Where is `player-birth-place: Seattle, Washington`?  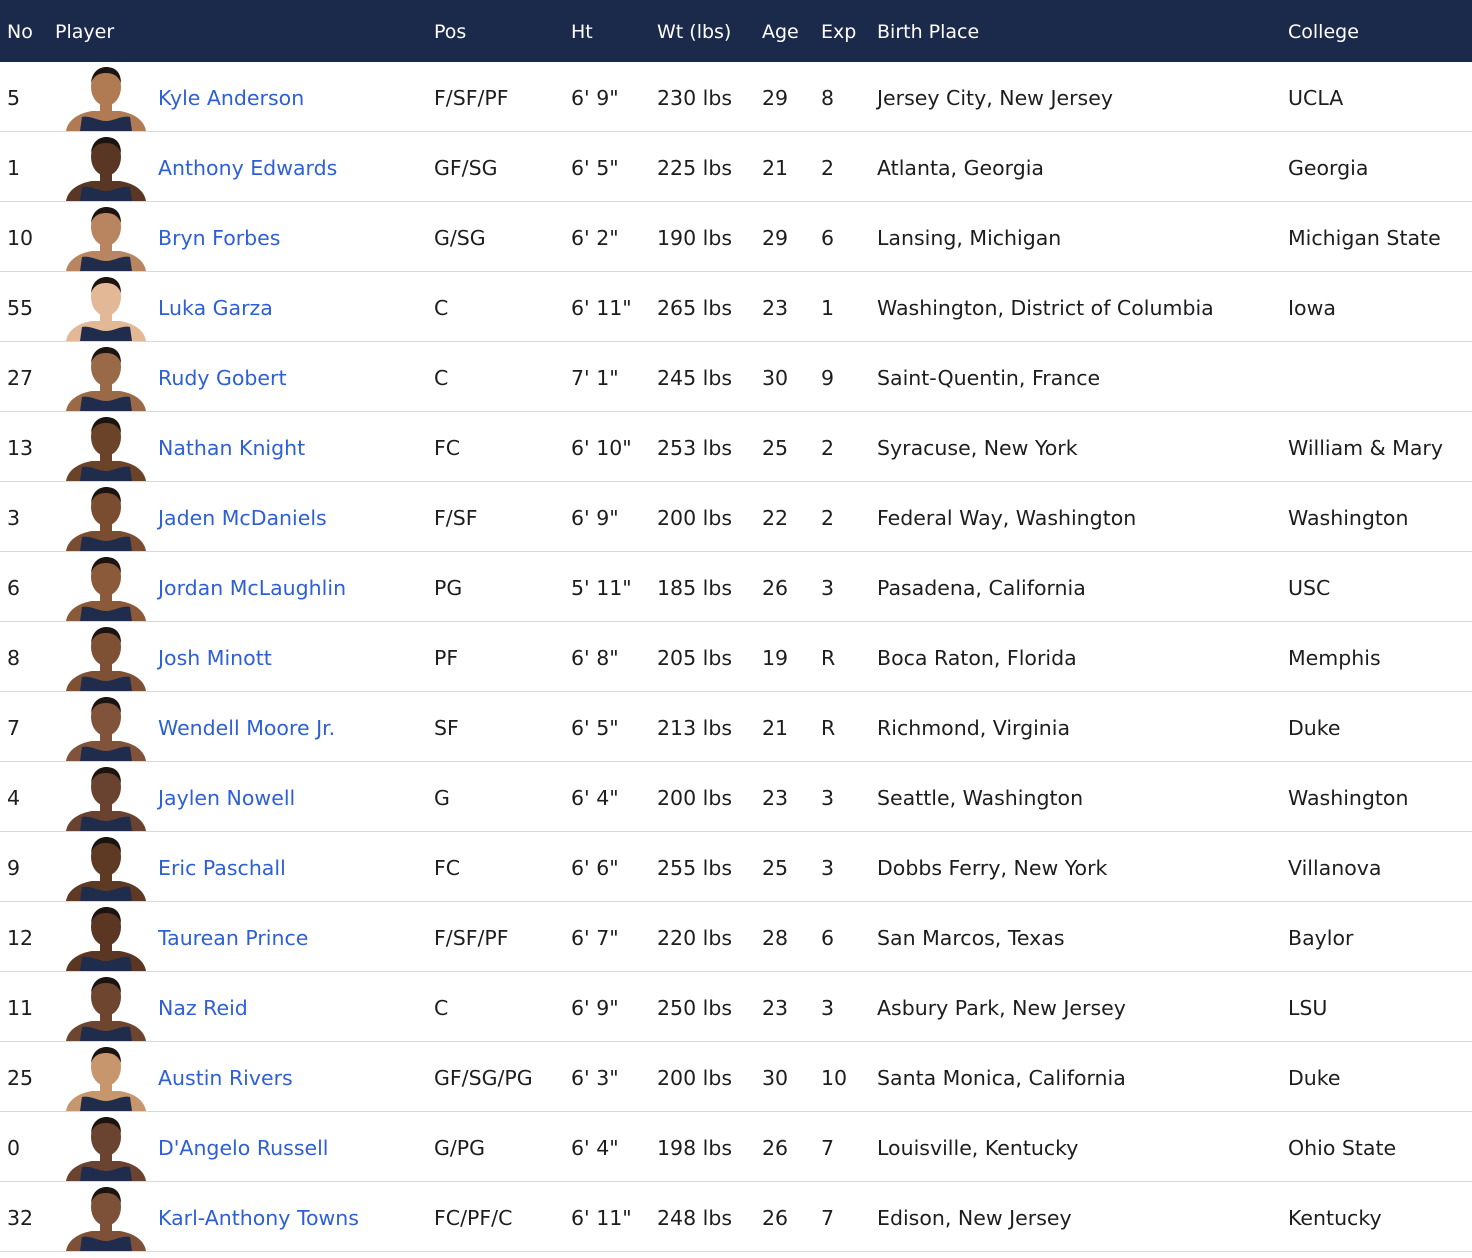 player-birth-place: Seattle, Washington is located at coordinates (980, 798).